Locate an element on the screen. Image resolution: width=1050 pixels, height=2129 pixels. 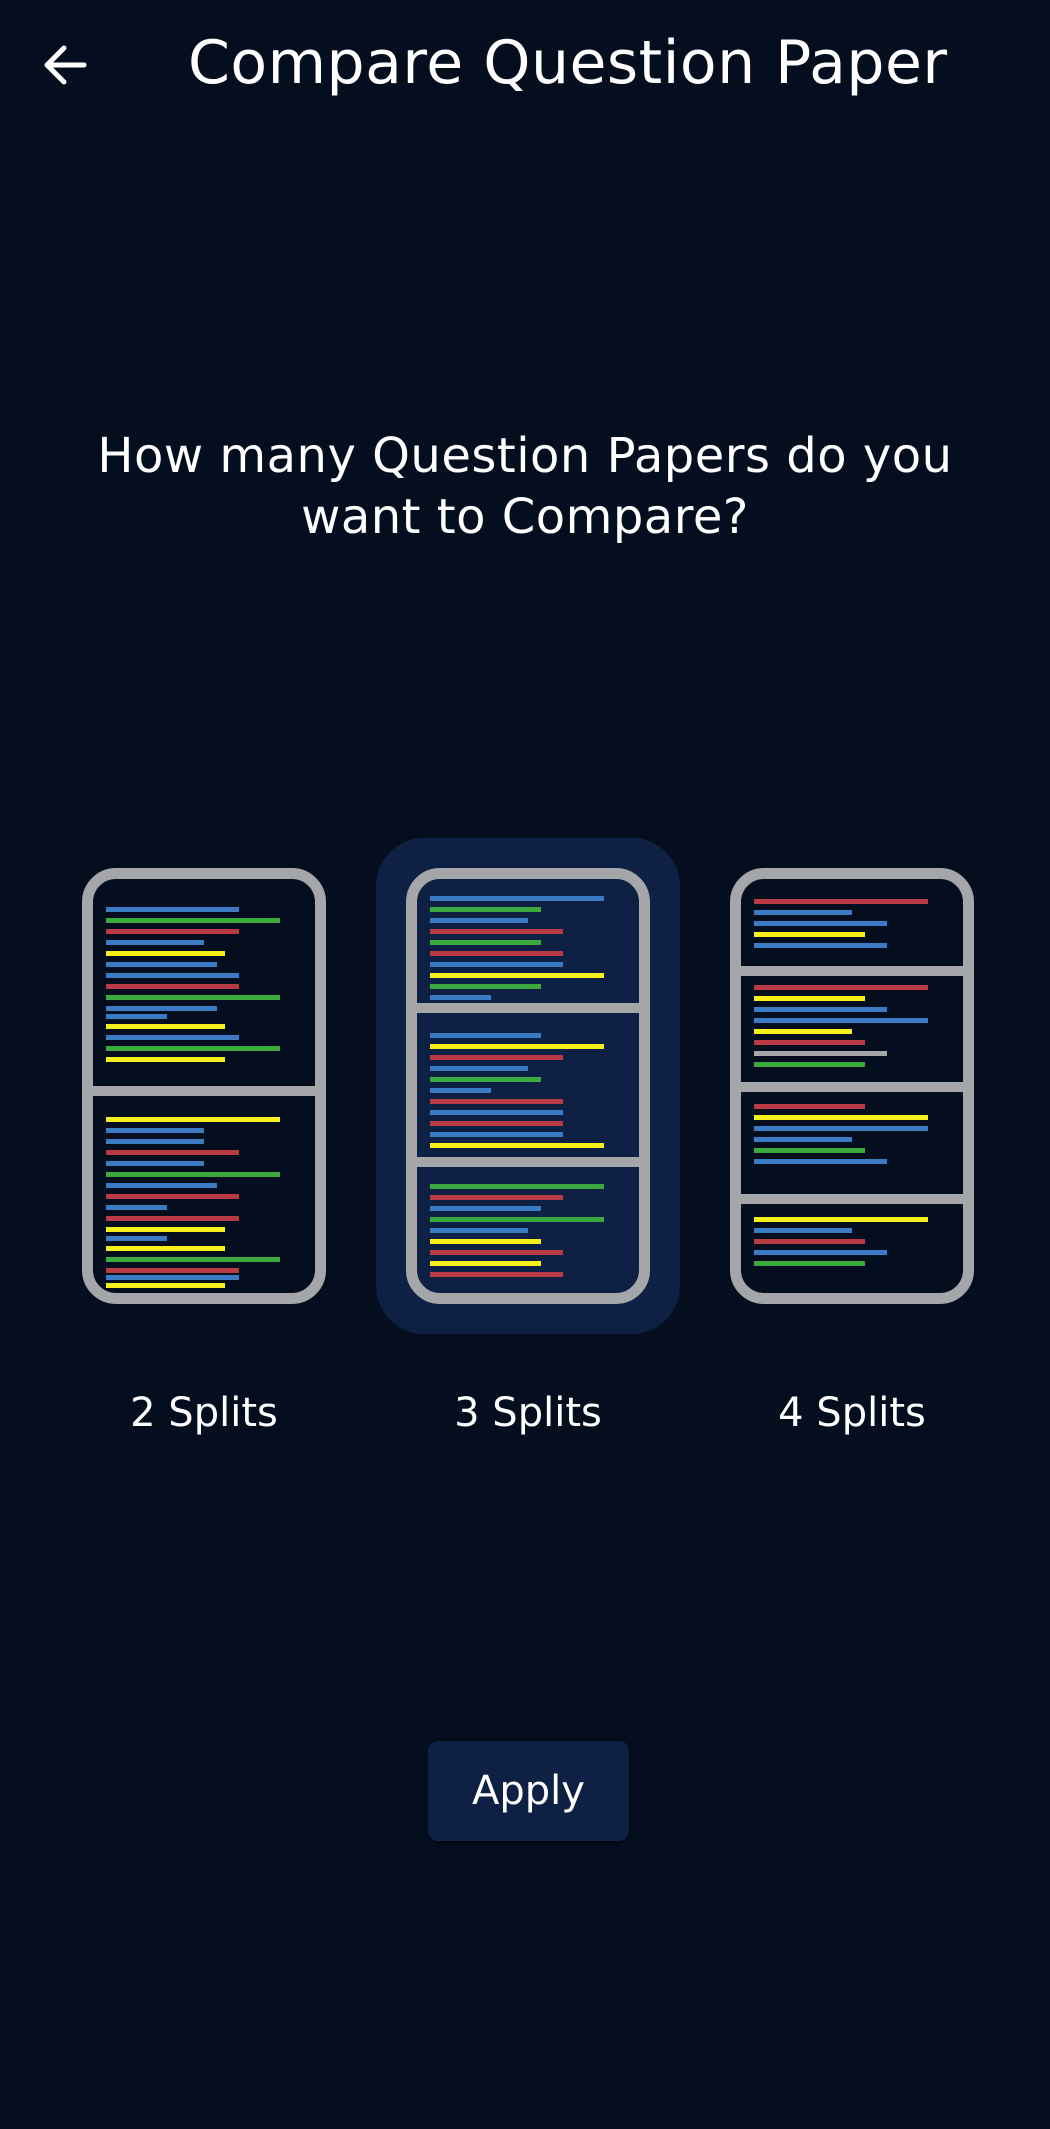
back-button is located at coordinates (65, 65).